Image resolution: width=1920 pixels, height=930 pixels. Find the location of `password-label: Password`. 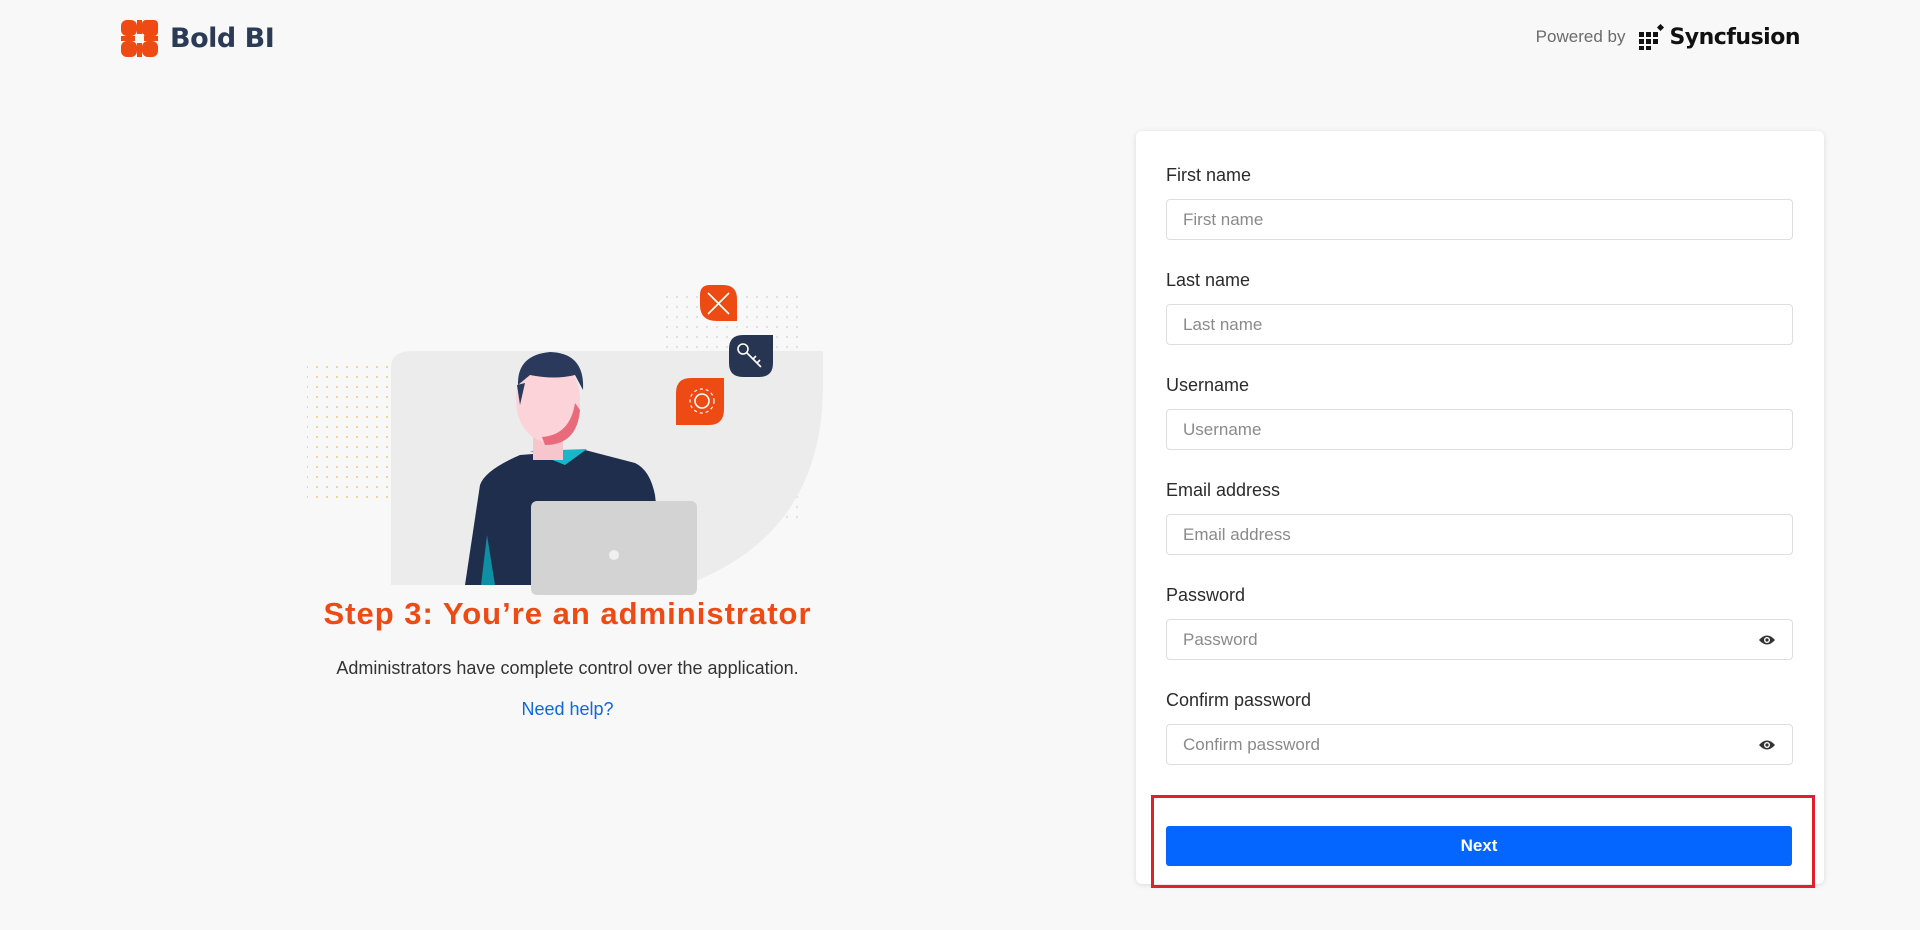

password-label: Password is located at coordinates (1206, 595).